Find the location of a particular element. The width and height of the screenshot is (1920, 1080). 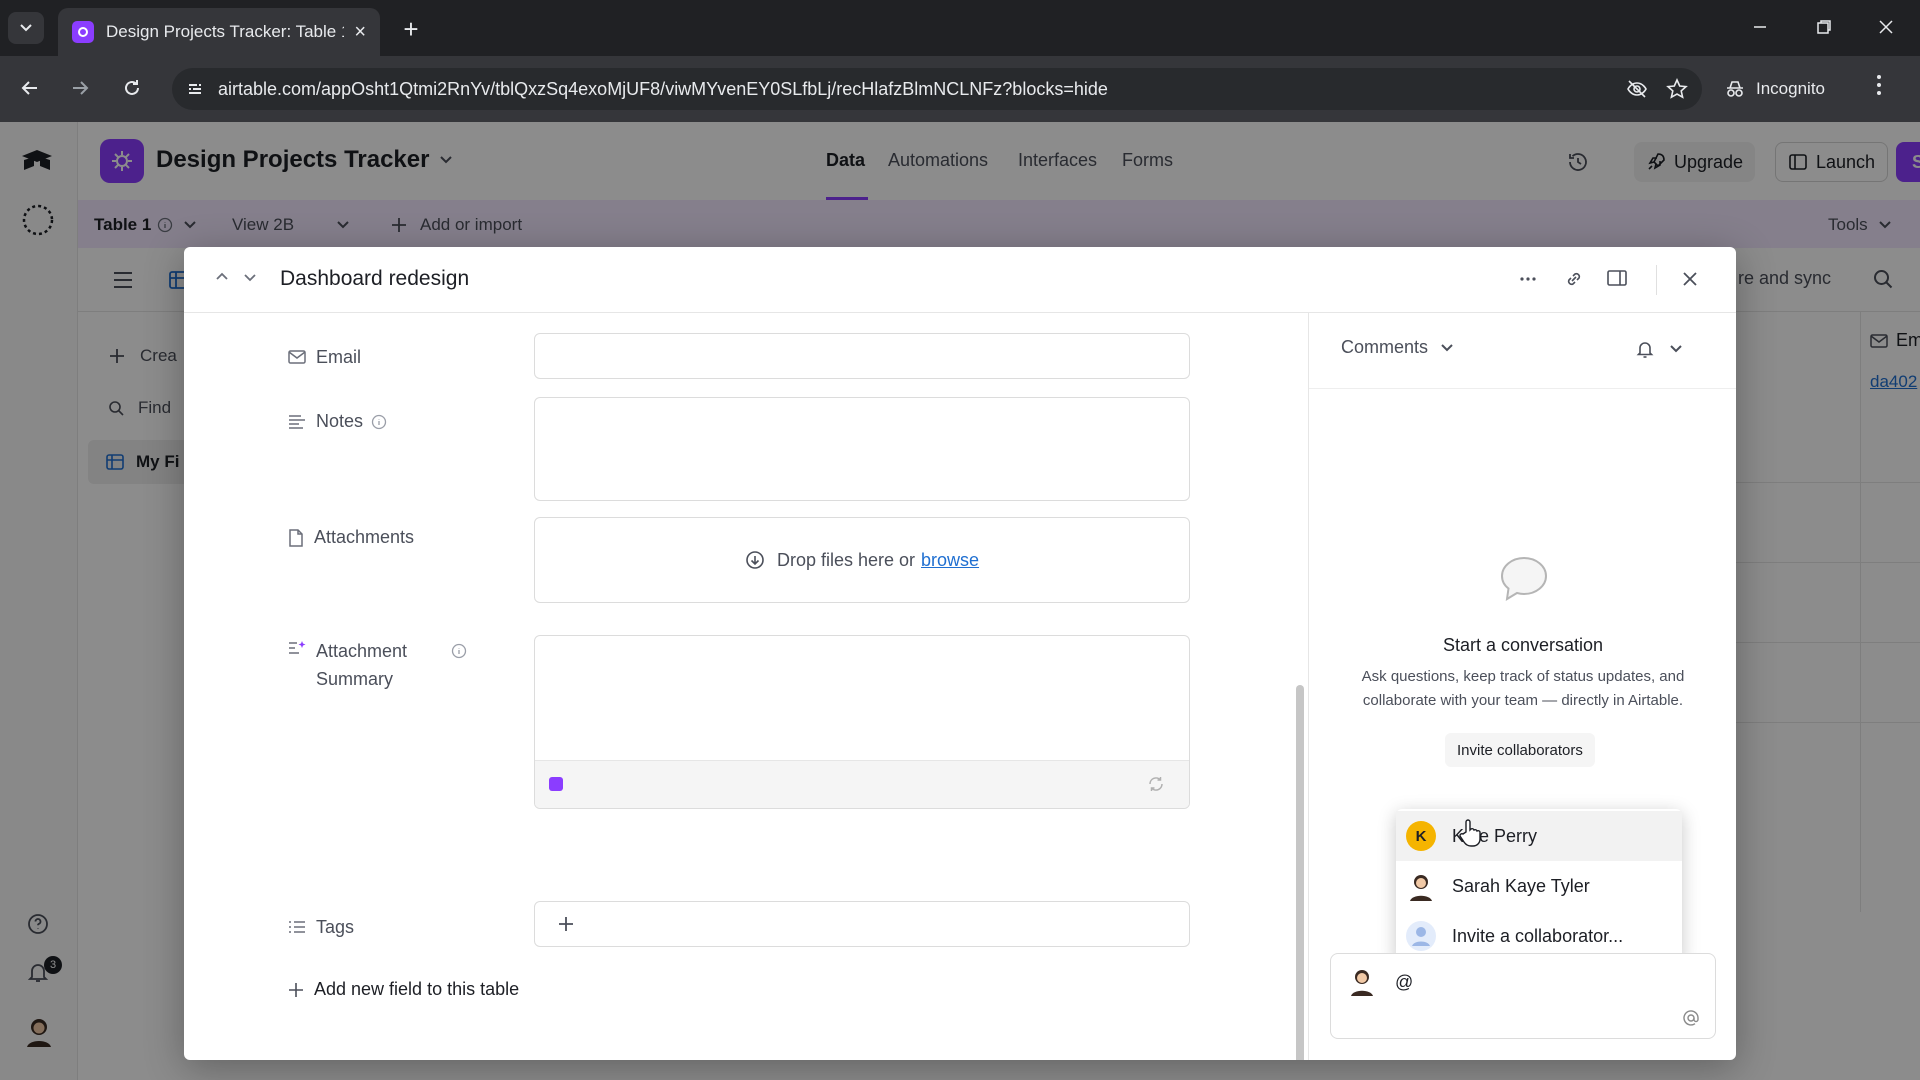

comment-input: @ is located at coordinates (1404, 982).